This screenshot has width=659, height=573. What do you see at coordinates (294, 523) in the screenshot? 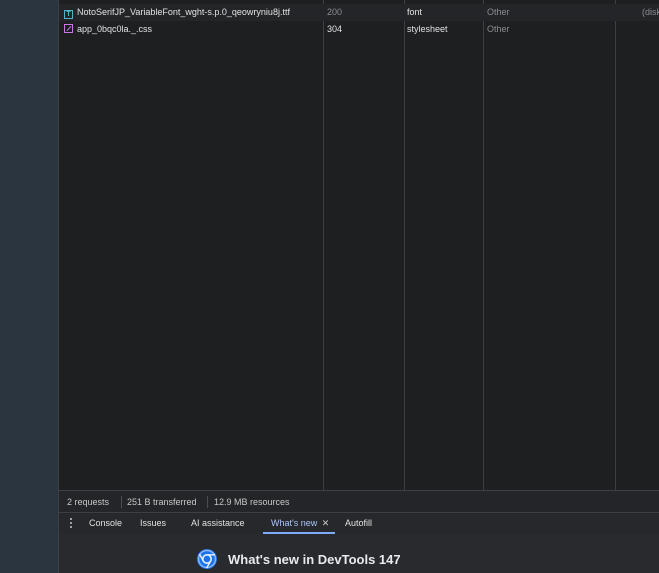
I see `tab-whats-new-label: What's new` at bounding box center [294, 523].